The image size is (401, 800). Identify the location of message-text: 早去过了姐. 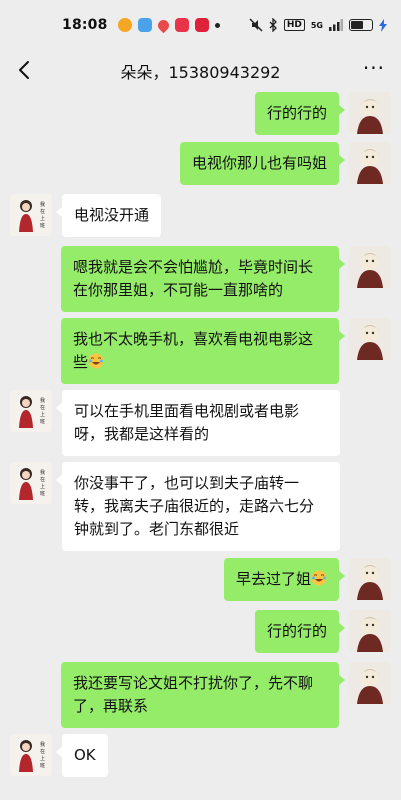
(273, 579).